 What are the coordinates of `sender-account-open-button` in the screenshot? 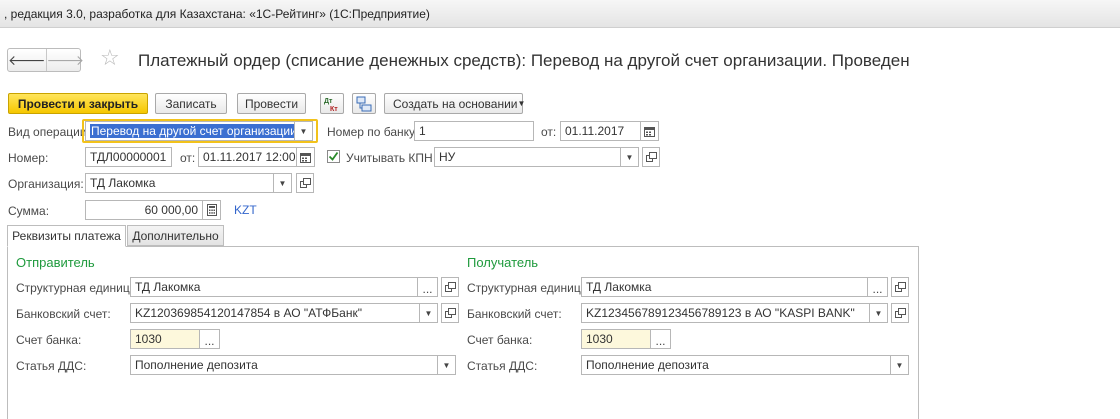 It's located at (450, 313).